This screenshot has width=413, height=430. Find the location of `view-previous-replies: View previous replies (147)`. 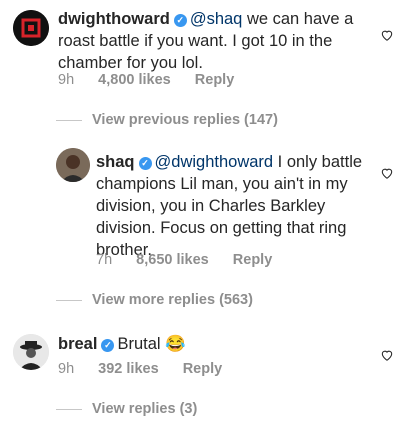

view-previous-replies: View previous replies (147) is located at coordinates (167, 120).